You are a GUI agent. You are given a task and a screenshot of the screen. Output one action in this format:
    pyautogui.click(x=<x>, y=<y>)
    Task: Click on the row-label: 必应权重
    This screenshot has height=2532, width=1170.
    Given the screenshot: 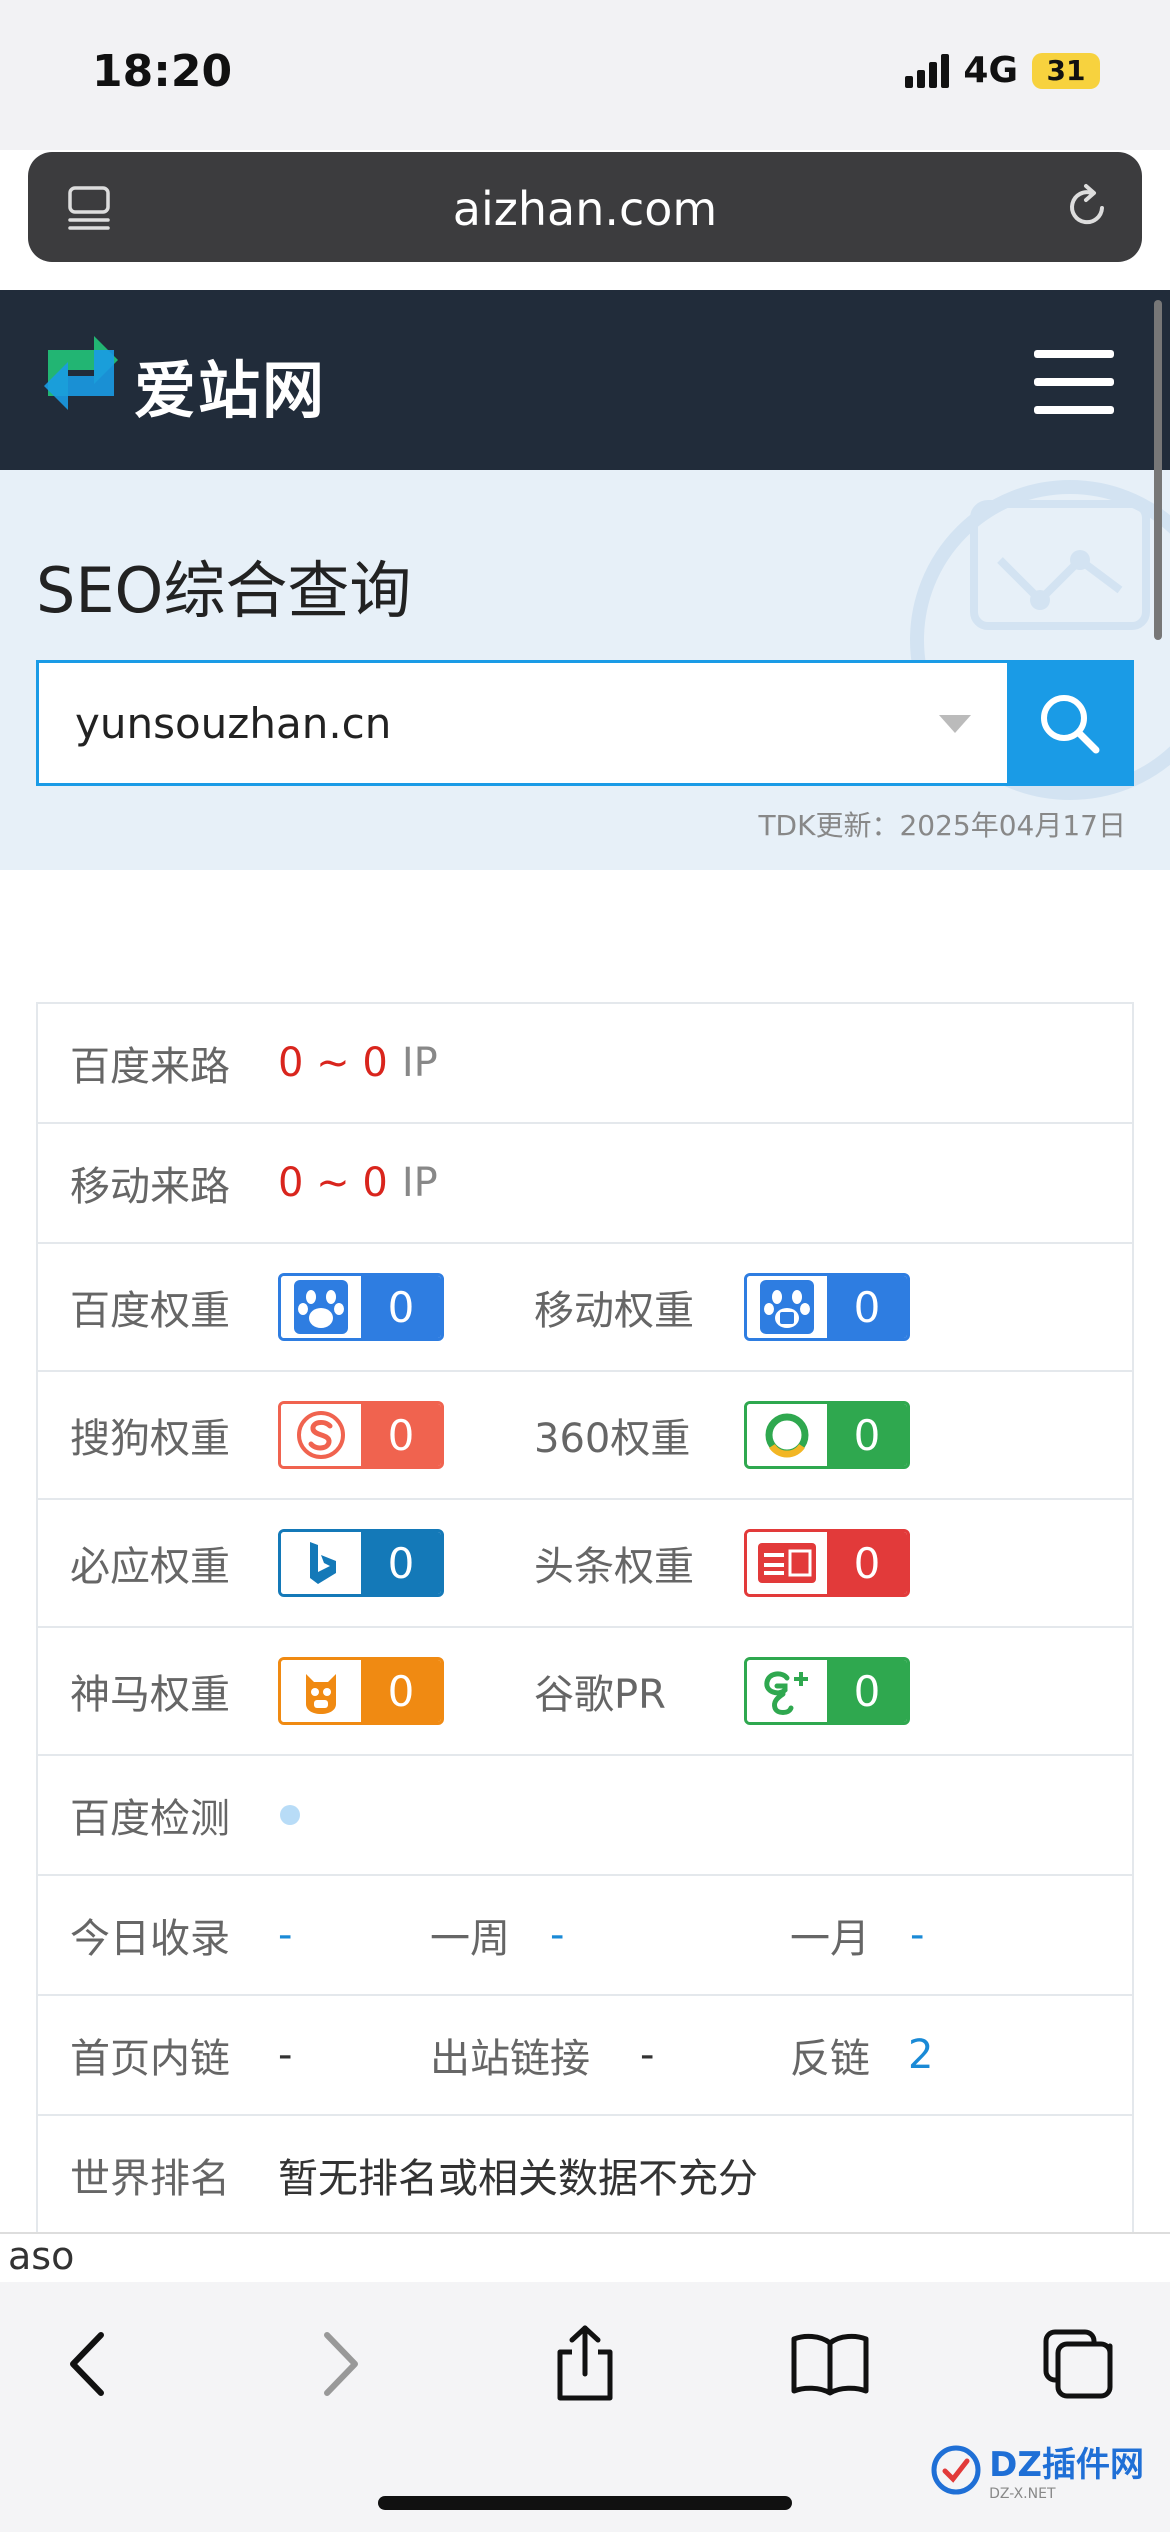 What is the action you would take?
    pyautogui.click(x=150, y=1567)
    